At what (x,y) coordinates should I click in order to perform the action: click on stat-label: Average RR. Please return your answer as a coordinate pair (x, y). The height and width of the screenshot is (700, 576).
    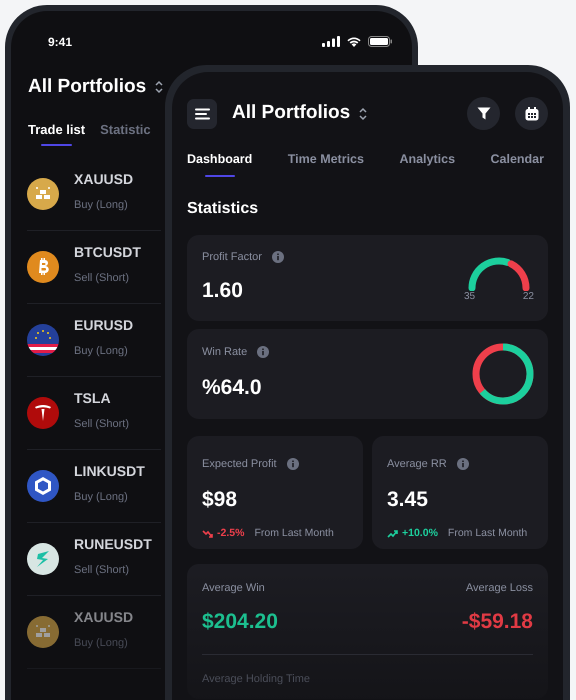
    Looking at the image, I should click on (417, 464).